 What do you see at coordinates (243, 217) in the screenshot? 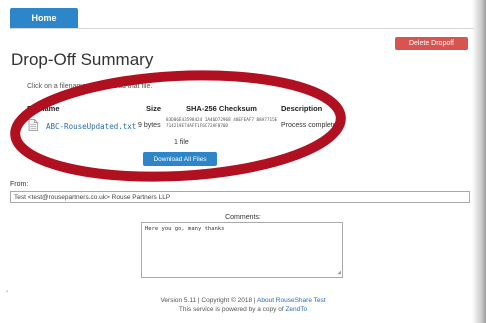
I see `comments-label: Comments:` at bounding box center [243, 217].